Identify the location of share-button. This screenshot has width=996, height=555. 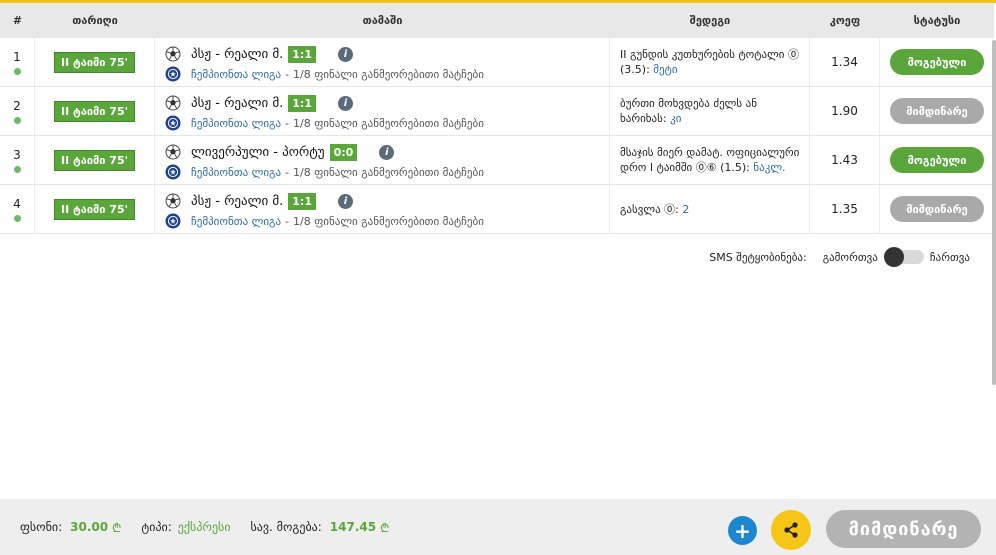
(791, 530).